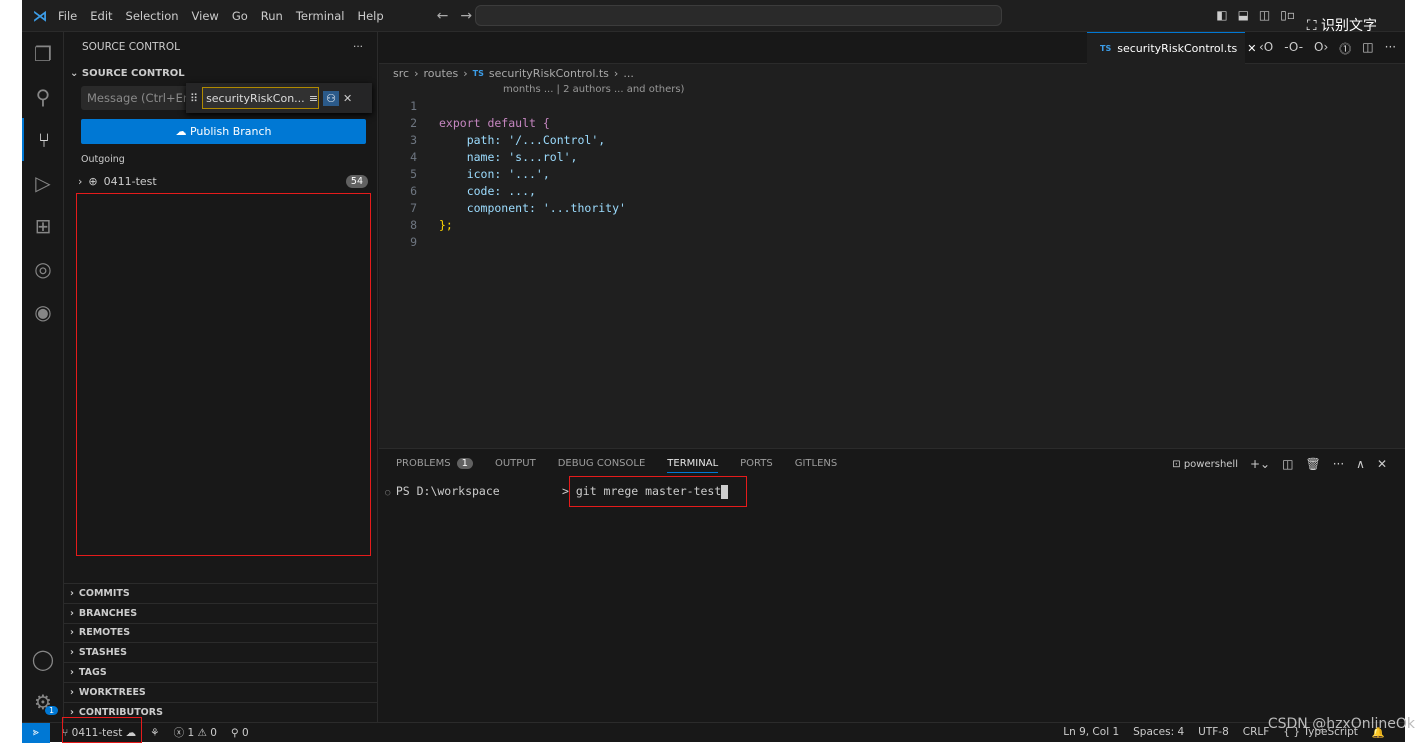  I want to click on tab-problems: PROBLEMS 1, so click(434, 465).